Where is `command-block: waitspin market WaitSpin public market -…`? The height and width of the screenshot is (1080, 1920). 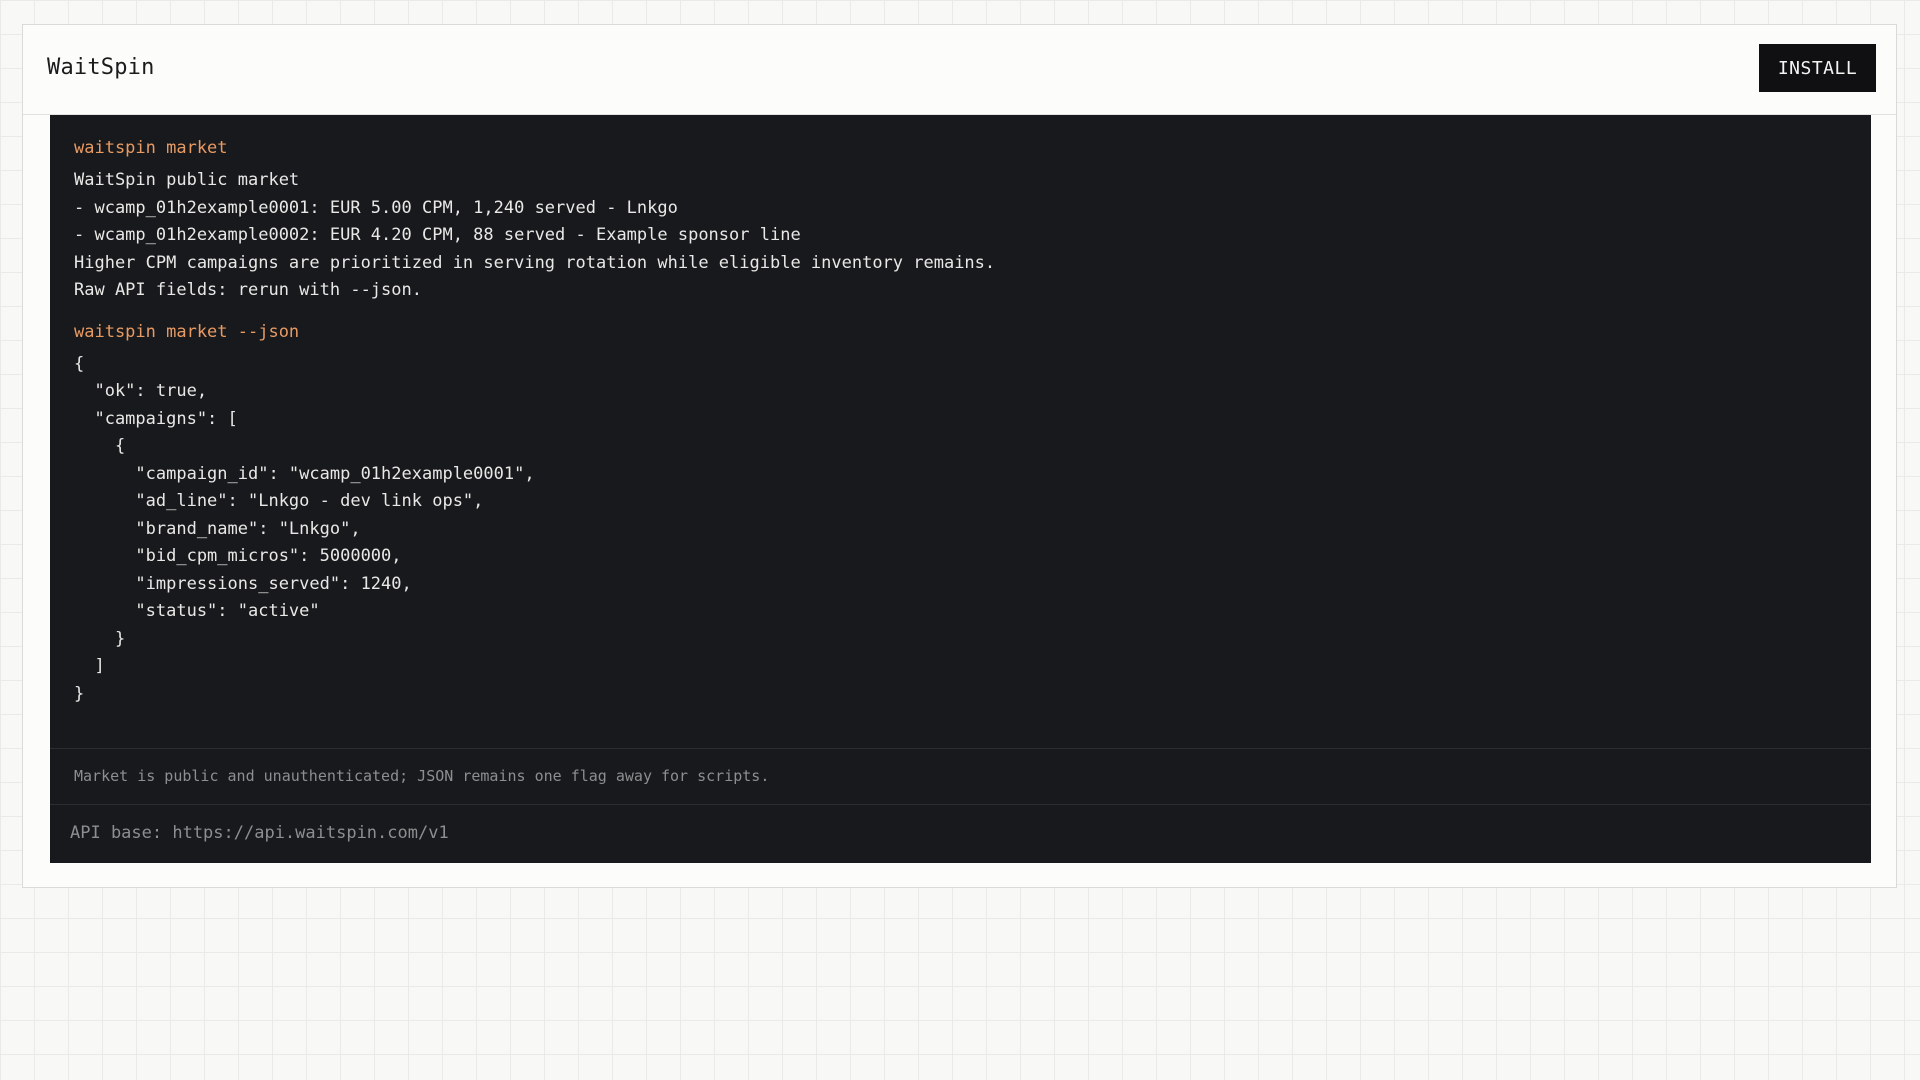
command-block: waitspin market WaitSpin public market -… is located at coordinates (960, 220).